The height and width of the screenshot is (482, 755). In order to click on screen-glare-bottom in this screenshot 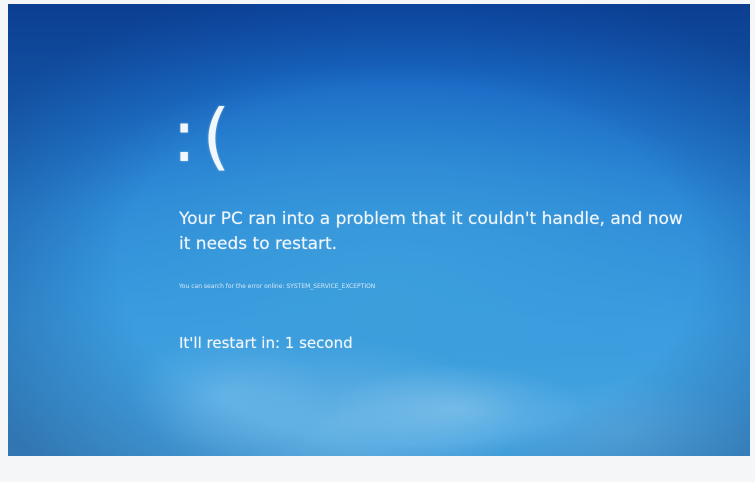, I will do `click(458, 409)`.